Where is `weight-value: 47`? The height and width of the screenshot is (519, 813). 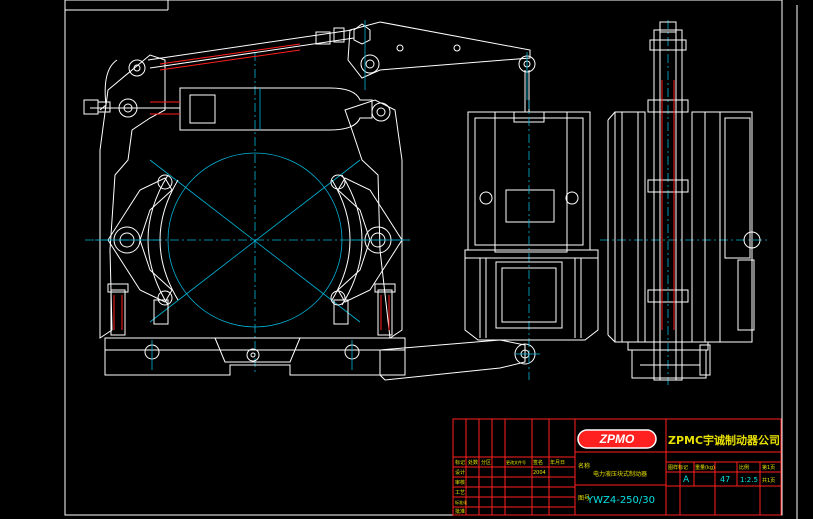 weight-value: 47 is located at coordinates (725, 479).